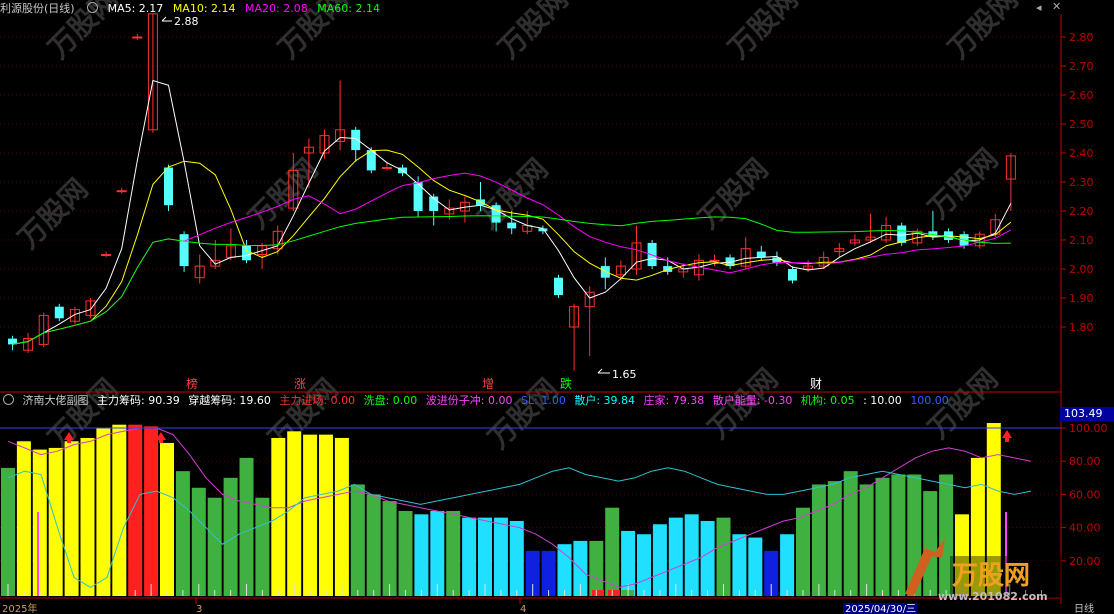 The image size is (1114, 614). What do you see at coordinates (674, 400) in the screenshot?
I see `field-dealer: 庄家: 79.38` at bounding box center [674, 400].